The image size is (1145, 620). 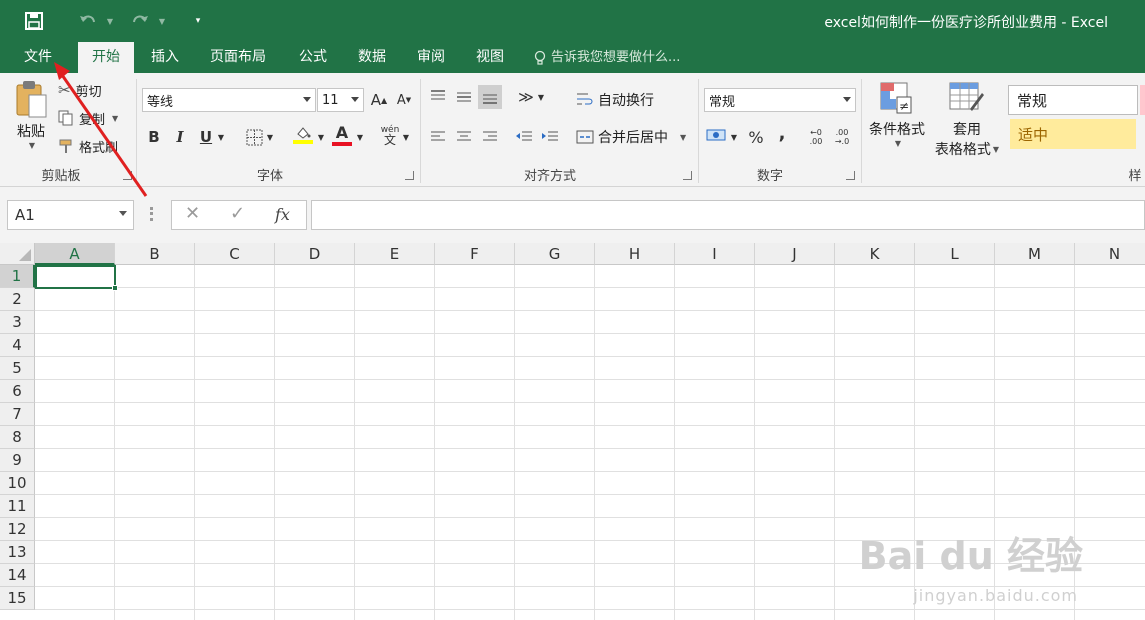 What do you see at coordinates (756, 137) in the screenshot?
I see `percent-button: %` at bounding box center [756, 137].